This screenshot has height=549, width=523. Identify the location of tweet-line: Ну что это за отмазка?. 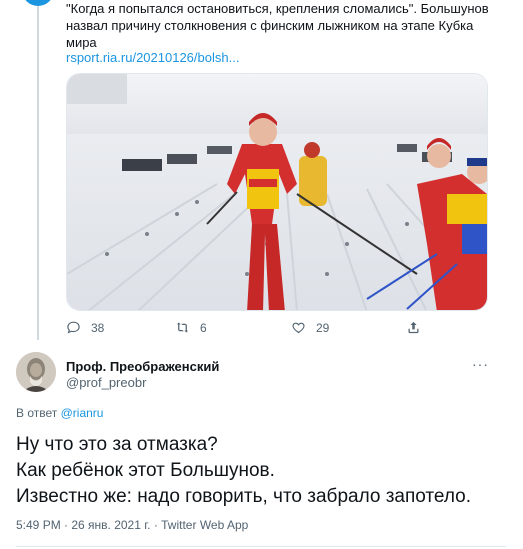
(117, 444).